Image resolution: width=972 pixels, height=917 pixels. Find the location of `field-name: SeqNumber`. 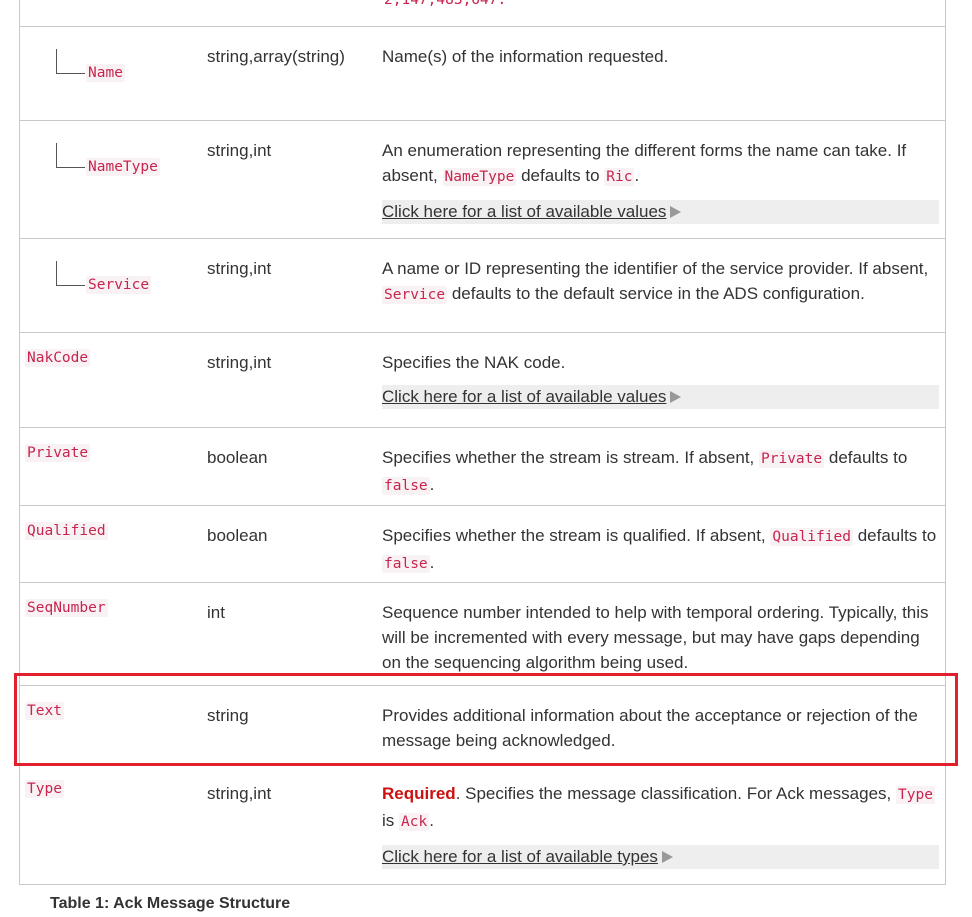

field-name: SeqNumber is located at coordinates (66, 608).